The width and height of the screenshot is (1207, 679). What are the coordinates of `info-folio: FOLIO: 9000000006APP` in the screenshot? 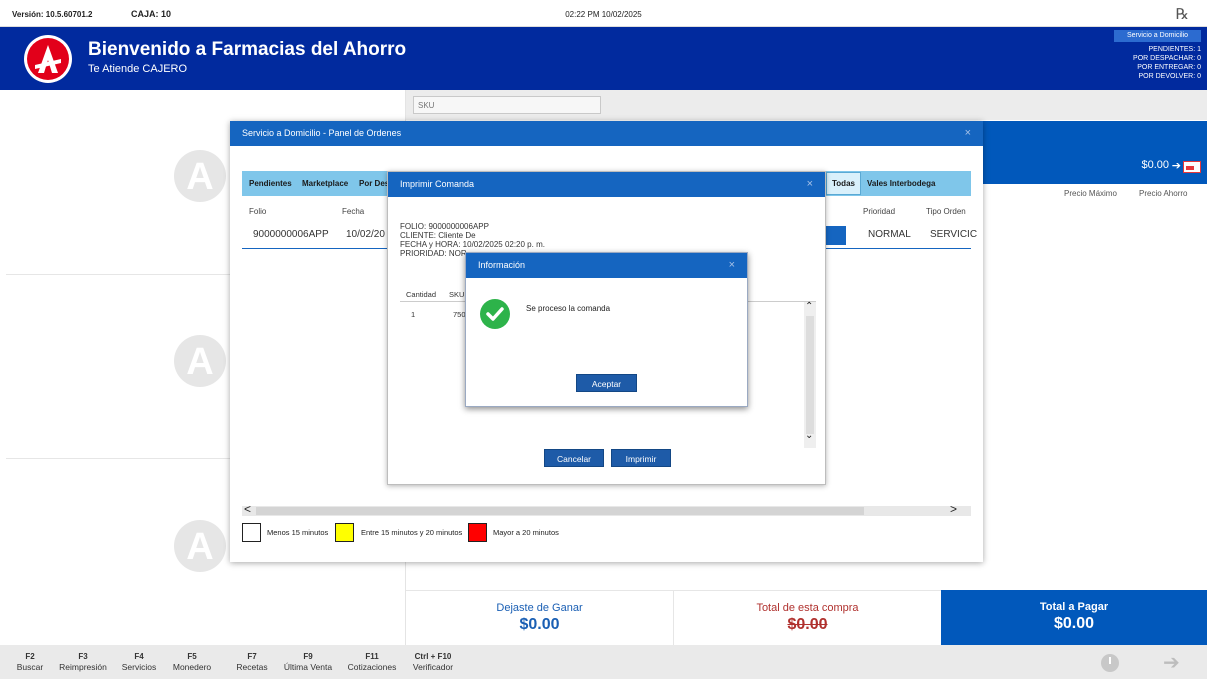 It's located at (444, 226).